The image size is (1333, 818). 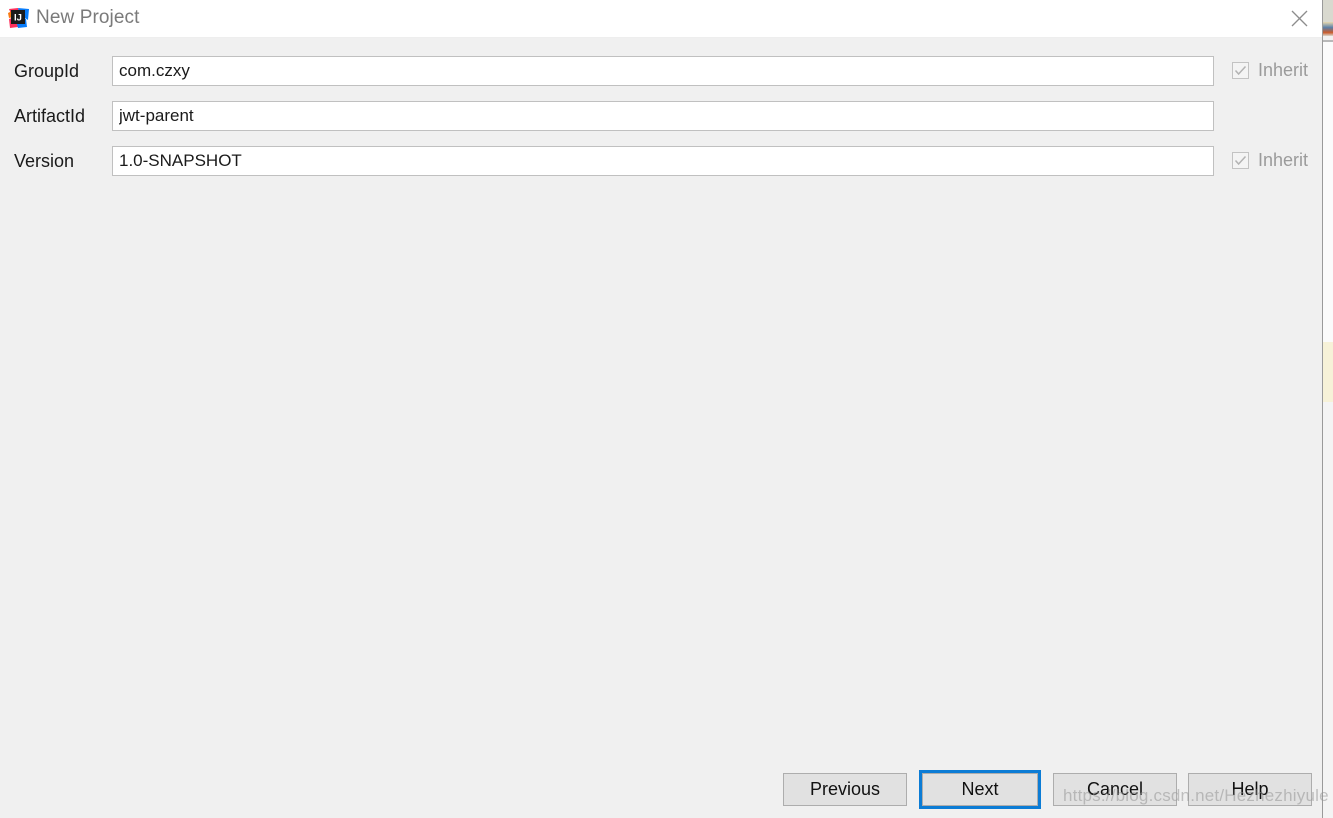 I want to click on background-window-lower-strip, so click(x=1327, y=610).